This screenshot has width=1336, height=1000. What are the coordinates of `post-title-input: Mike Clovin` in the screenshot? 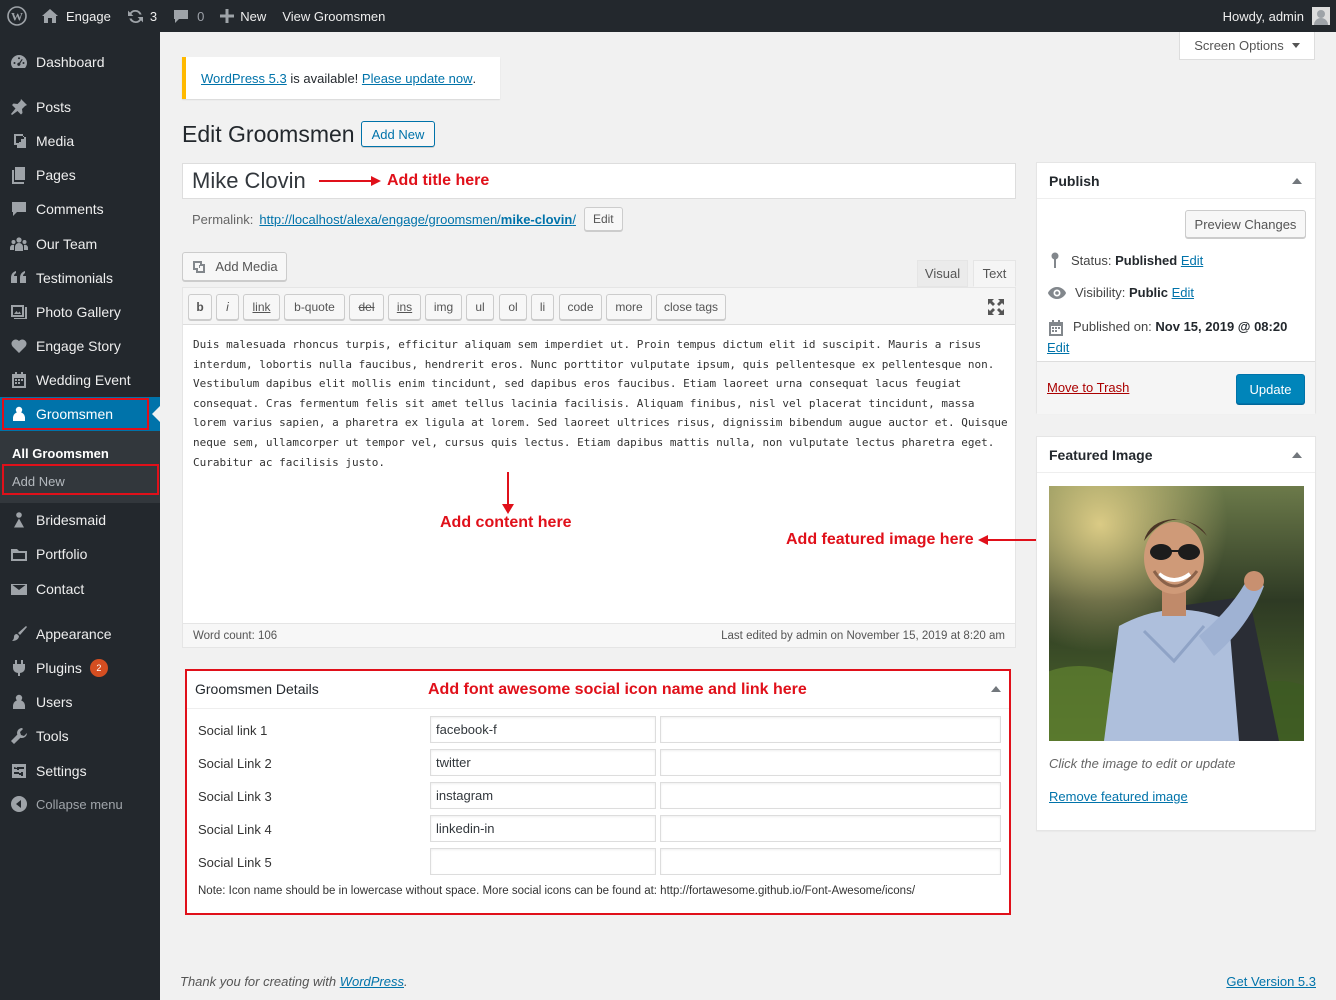 It's located at (599, 181).